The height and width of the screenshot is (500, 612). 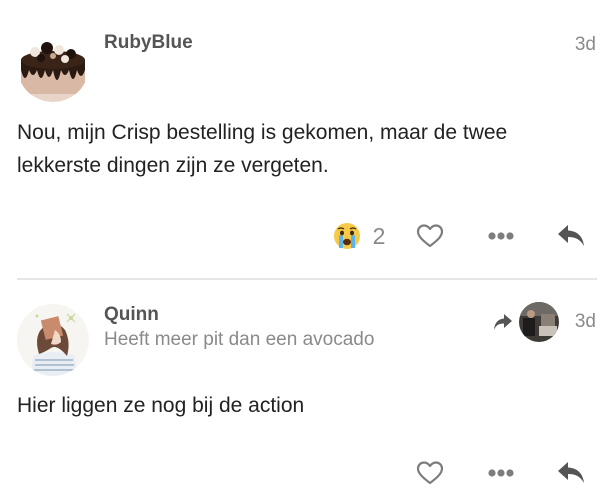 What do you see at coordinates (131, 315) in the screenshot?
I see `username: Quinn` at bounding box center [131, 315].